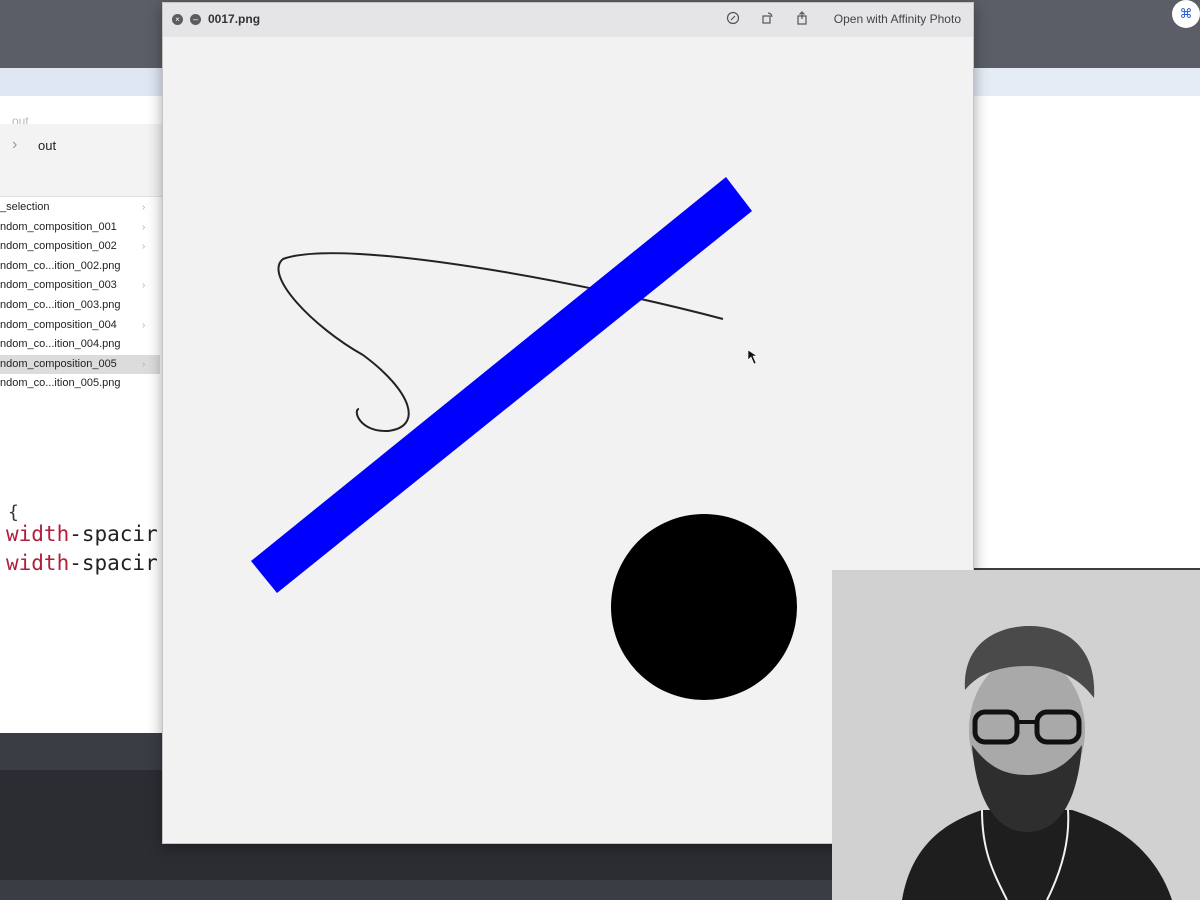 Image resolution: width=1200 pixels, height=900 pixels. I want to click on list-item: ndom_composition_004 ›, so click(80, 326).